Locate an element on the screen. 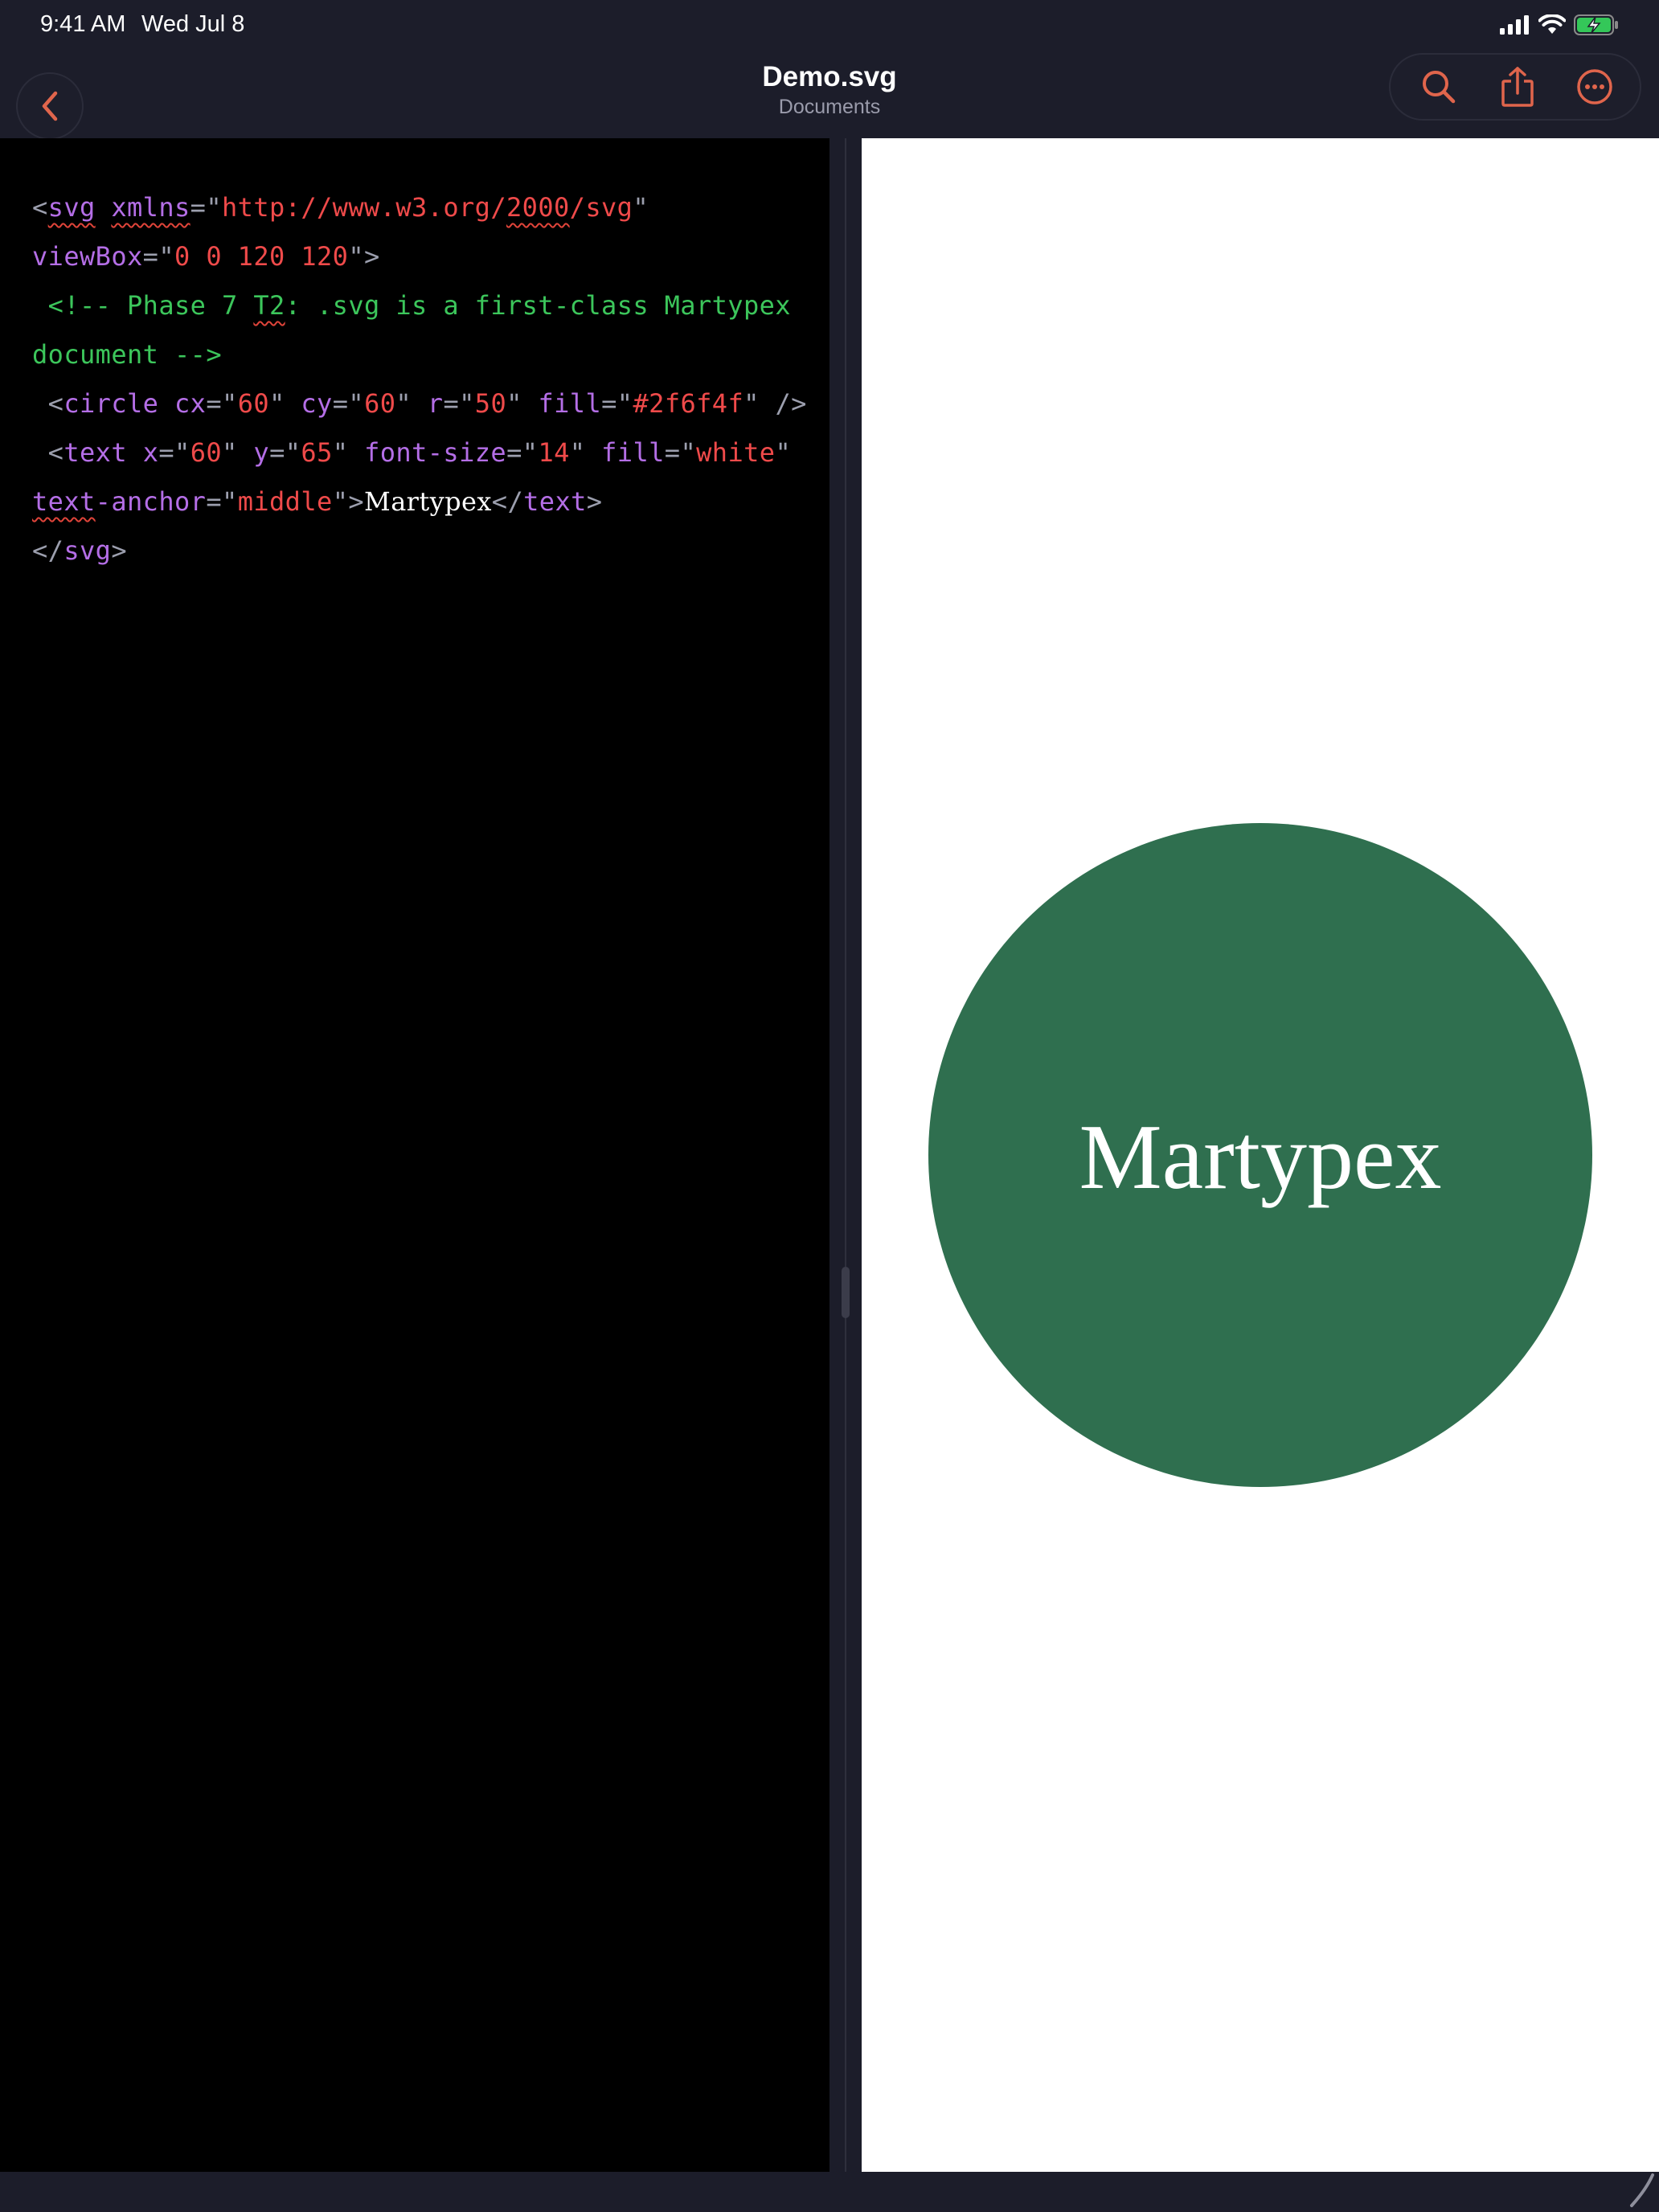 The width and height of the screenshot is (1659, 2212). battery-charging-icon is located at coordinates (1596, 24).